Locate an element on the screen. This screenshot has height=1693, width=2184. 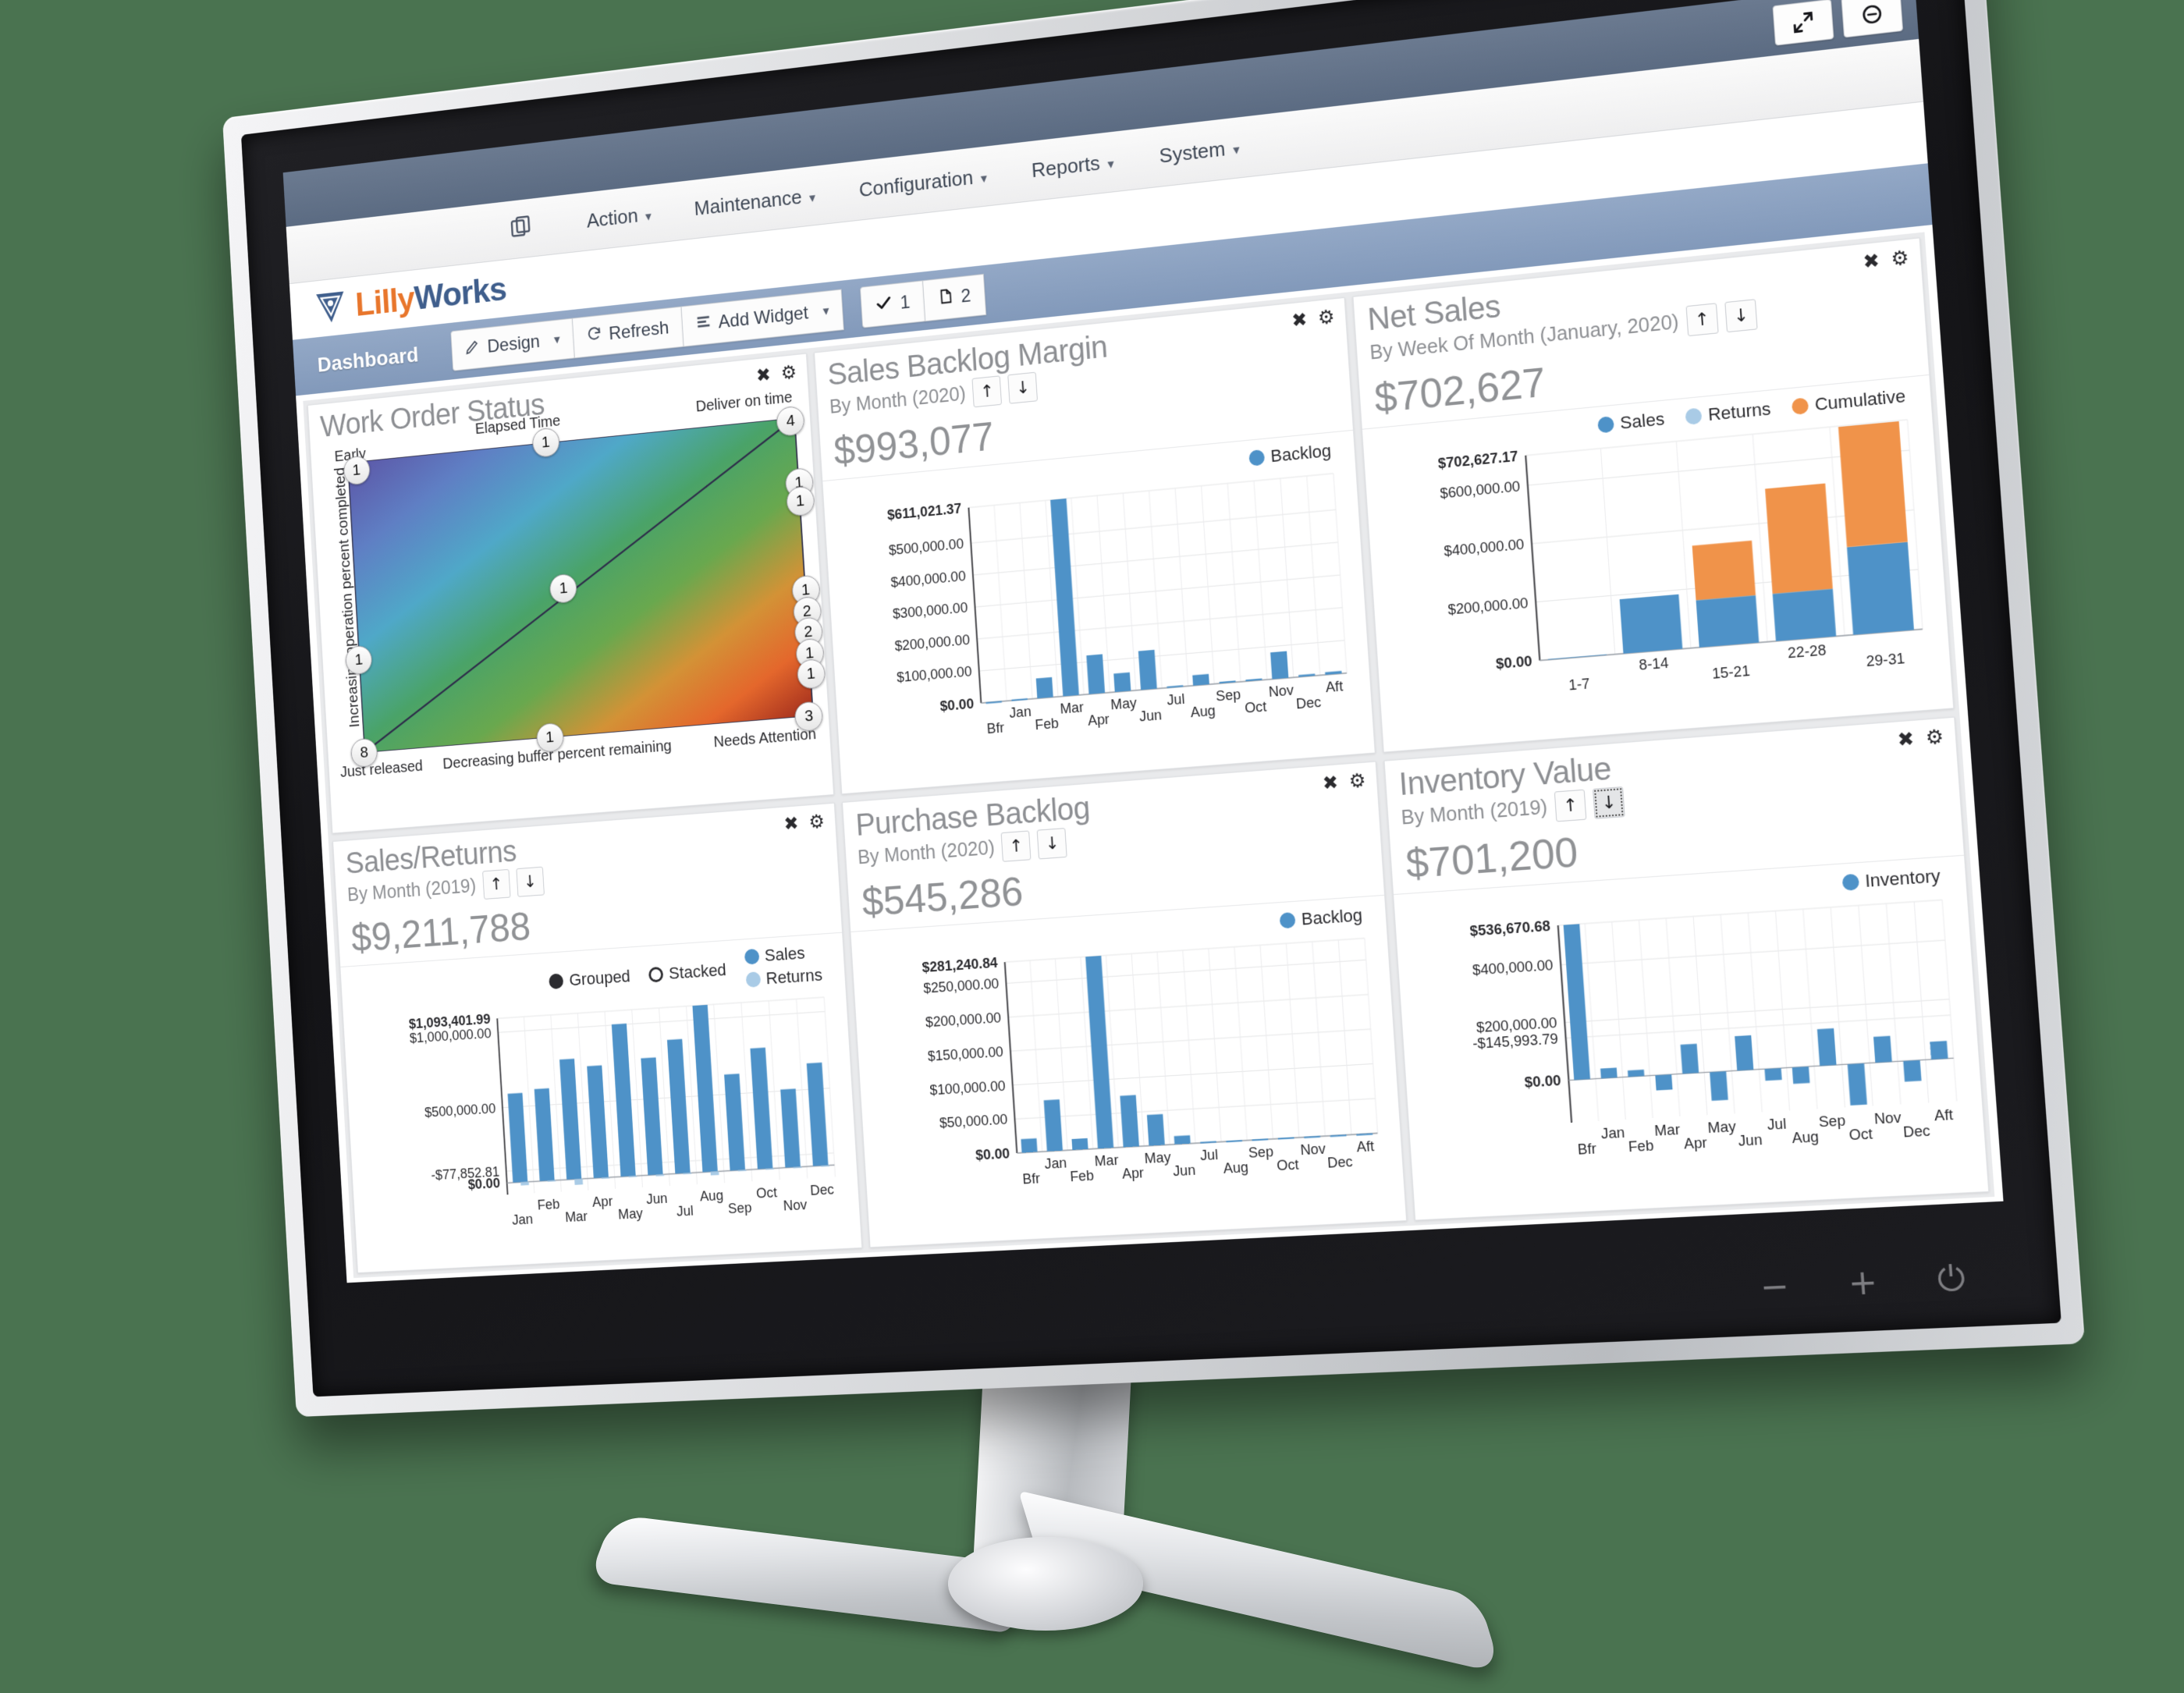
menu-item-action: Action▾ is located at coordinates (620, 217).